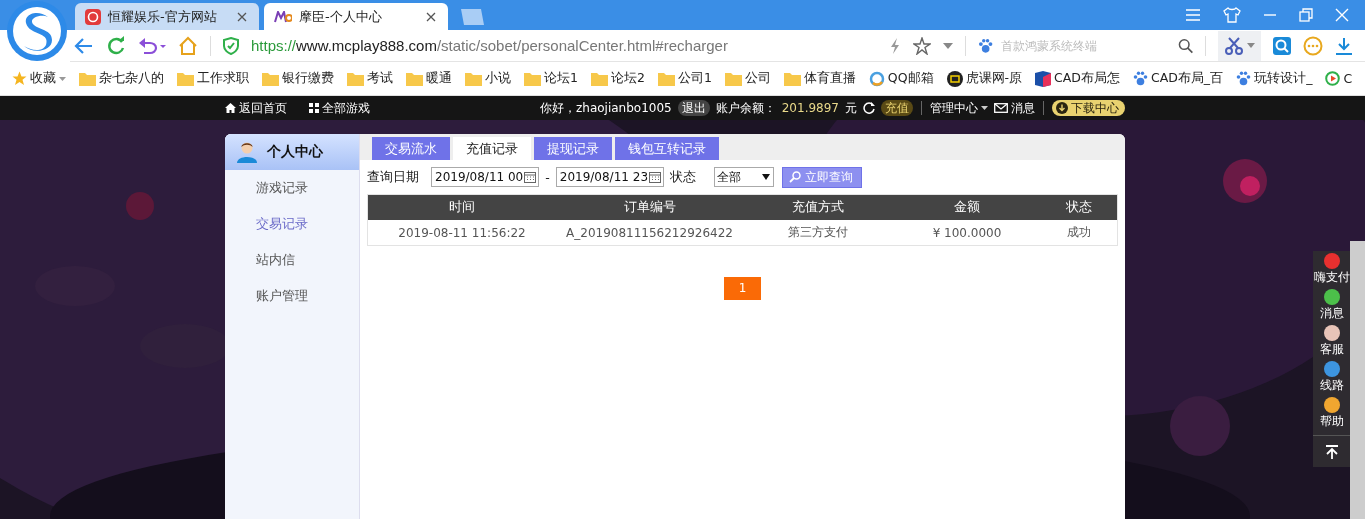 Image resolution: width=1365 pixels, height=519 pixels. What do you see at coordinates (411, 148) in the screenshot?
I see `tab: 交易流水` at bounding box center [411, 148].